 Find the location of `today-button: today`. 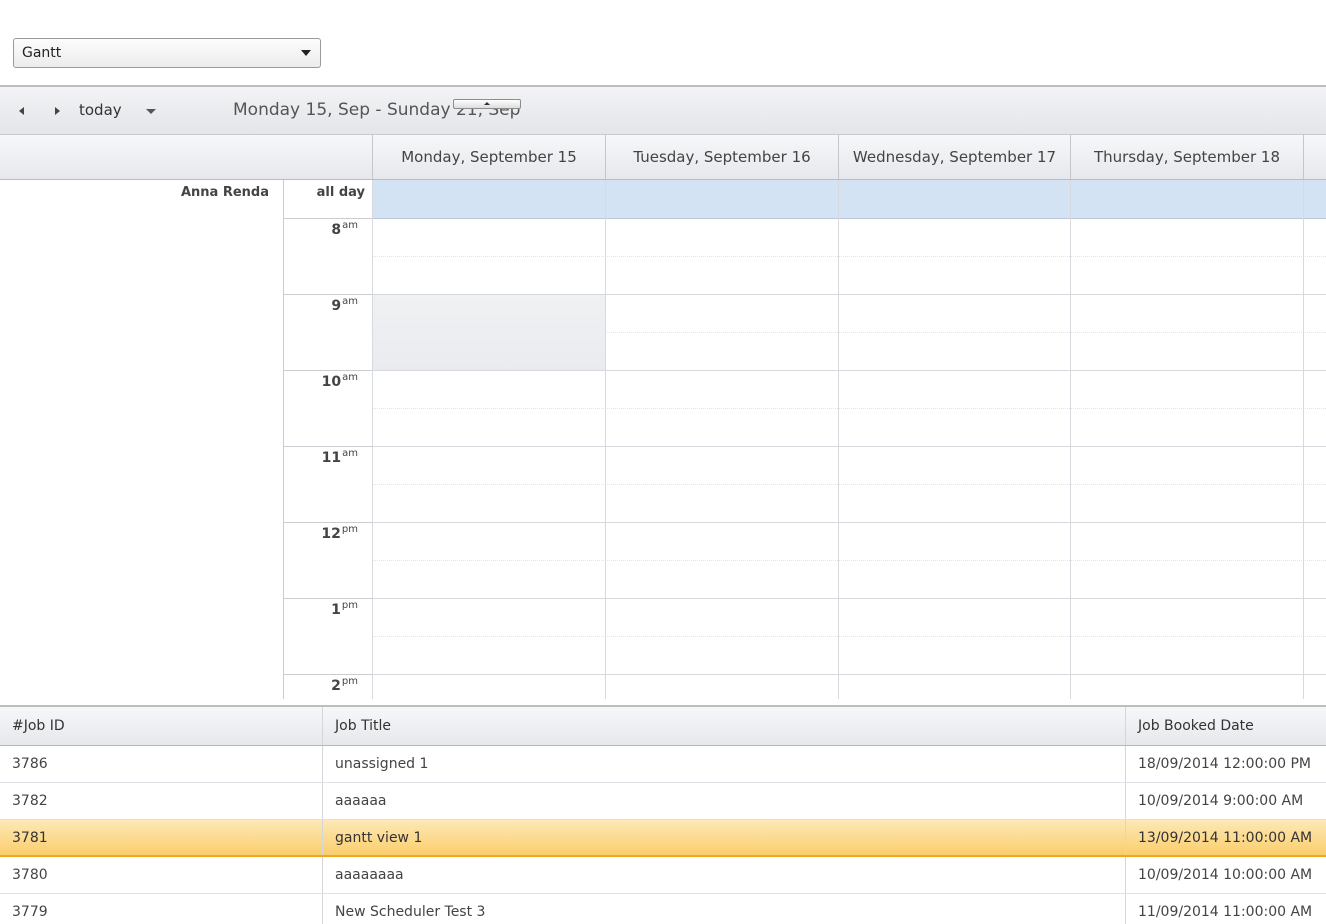

today-button: today is located at coordinates (100, 110).